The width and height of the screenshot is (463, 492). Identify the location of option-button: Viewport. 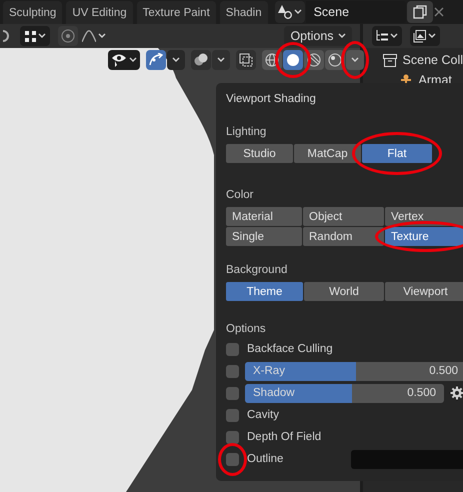
(424, 291).